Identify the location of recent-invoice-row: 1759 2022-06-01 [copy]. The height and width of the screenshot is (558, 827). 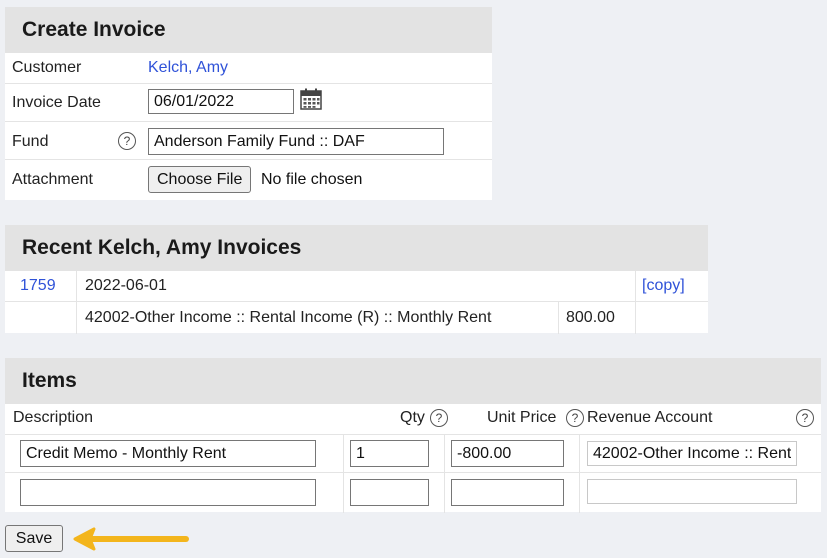
(356, 286).